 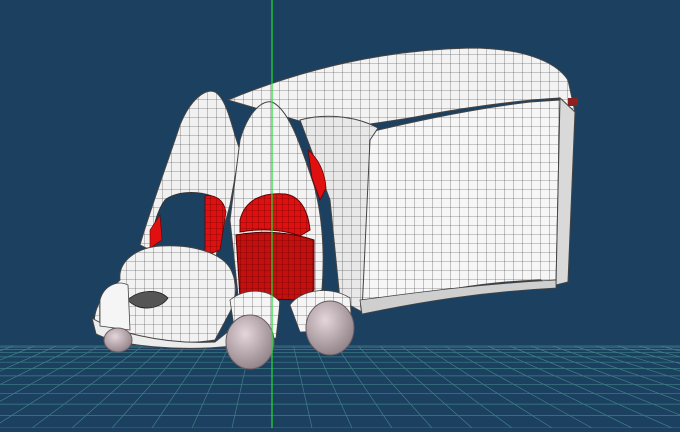 I want to click on wheel-front-left, so click(x=118, y=340).